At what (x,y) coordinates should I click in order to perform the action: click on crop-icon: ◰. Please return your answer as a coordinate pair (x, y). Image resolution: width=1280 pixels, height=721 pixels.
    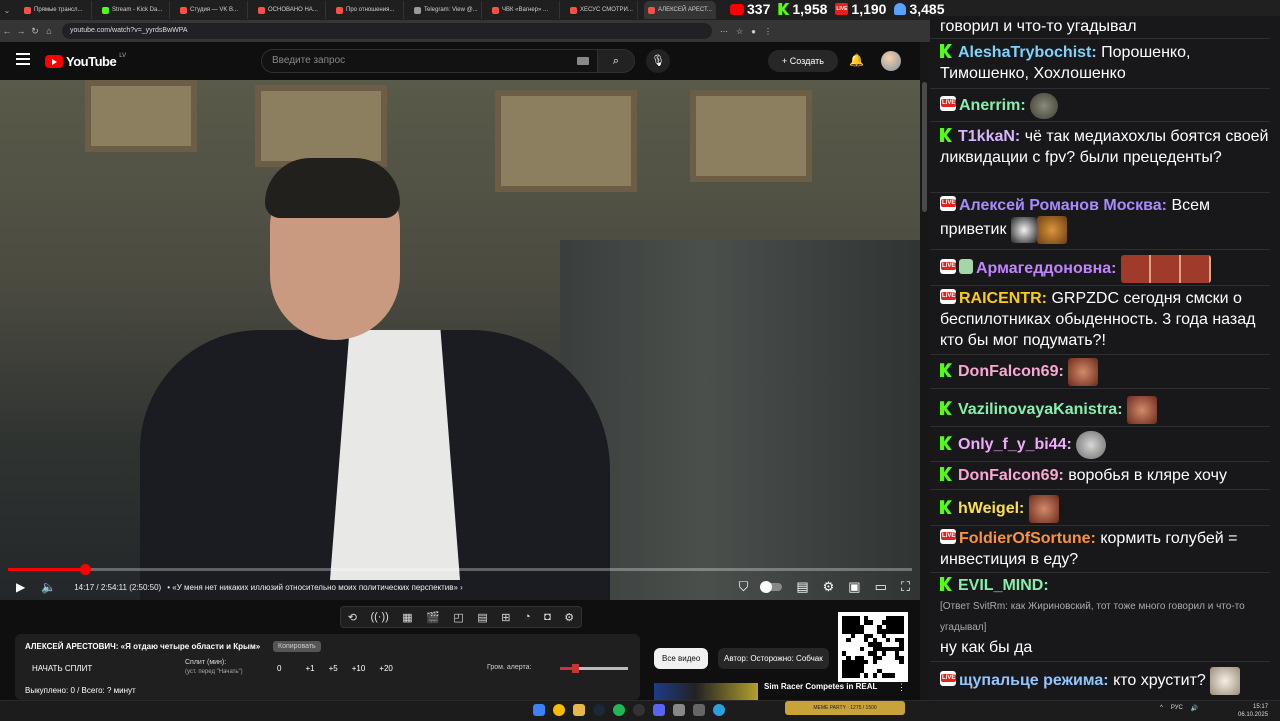
    Looking at the image, I should click on (458, 617).